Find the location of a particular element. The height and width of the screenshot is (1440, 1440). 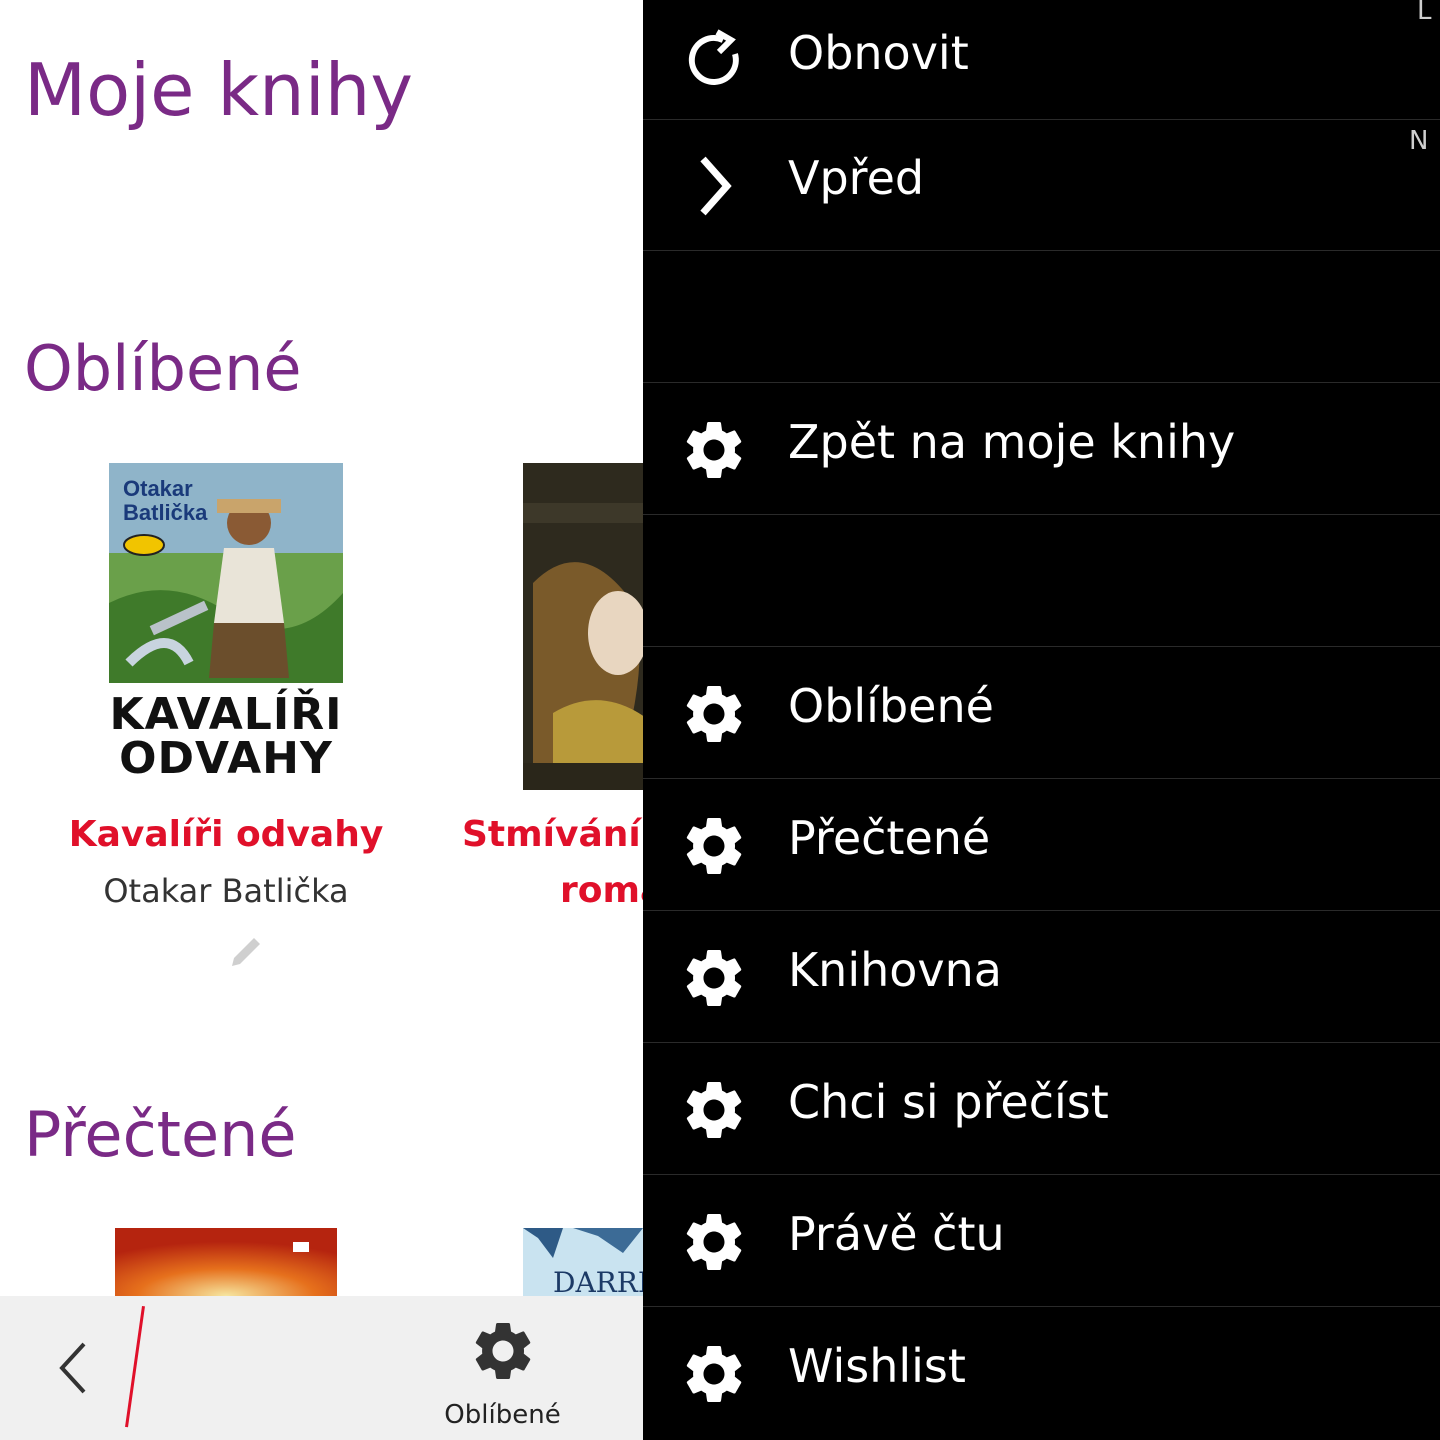

favorites-tab-label: Oblíbené is located at coordinates (502, 1415).